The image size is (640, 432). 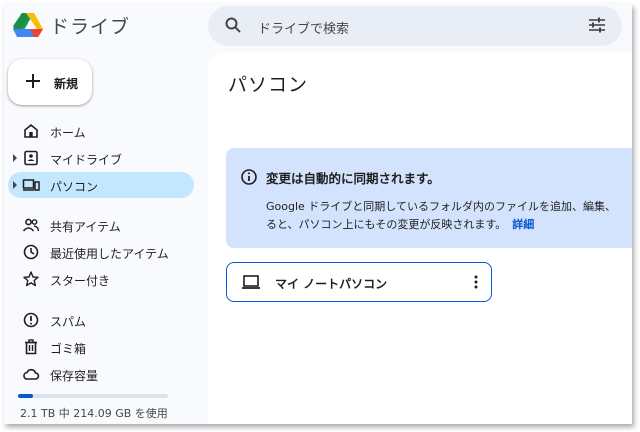 I want to click on sidebar-item-storage: 保存容量, so click(x=101, y=374).